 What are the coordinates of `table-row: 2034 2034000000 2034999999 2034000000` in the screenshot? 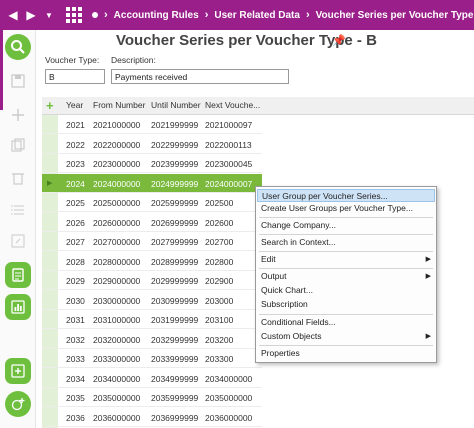 It's located at (152, 378).